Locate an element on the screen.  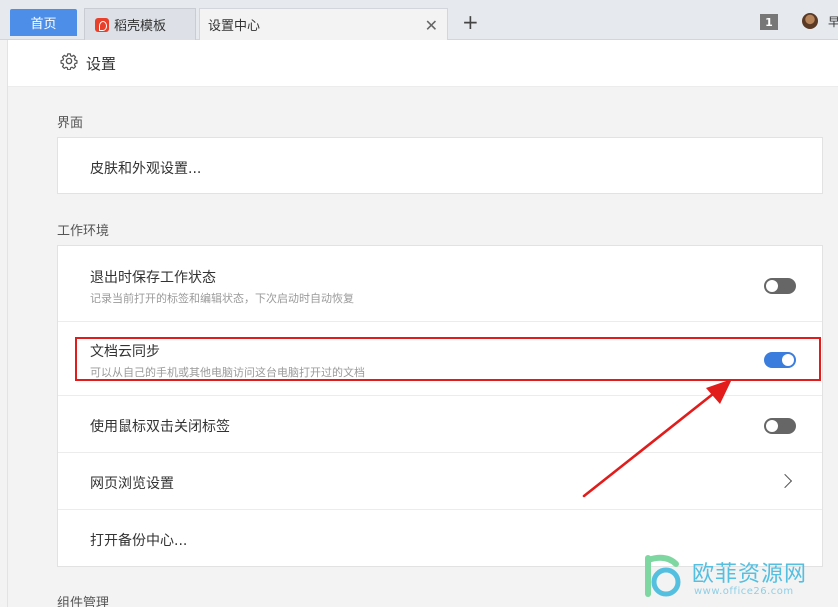
tab-bar: 首页 稻壳模板 设置中心 ✕ + 1 早 is located at coordinates (419, 20).